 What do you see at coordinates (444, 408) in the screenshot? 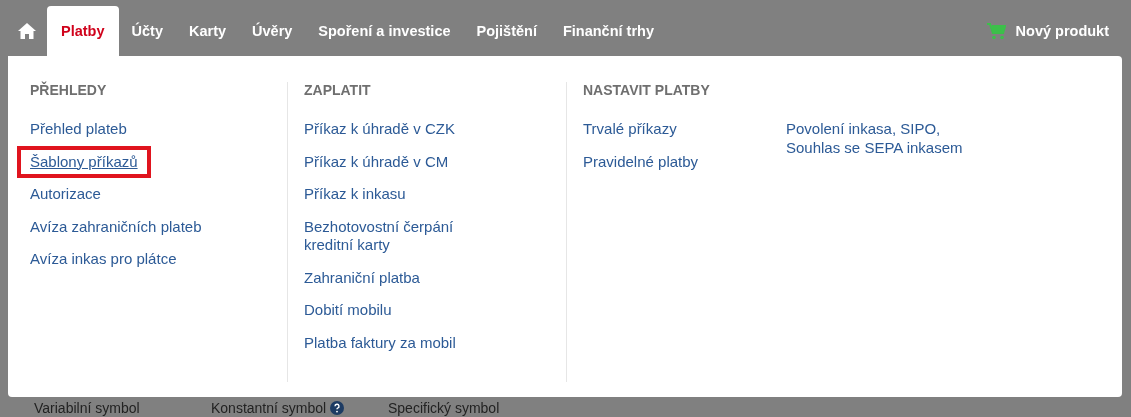
I see `field-label: Specifický symbol` at bounding box center [444, 408].